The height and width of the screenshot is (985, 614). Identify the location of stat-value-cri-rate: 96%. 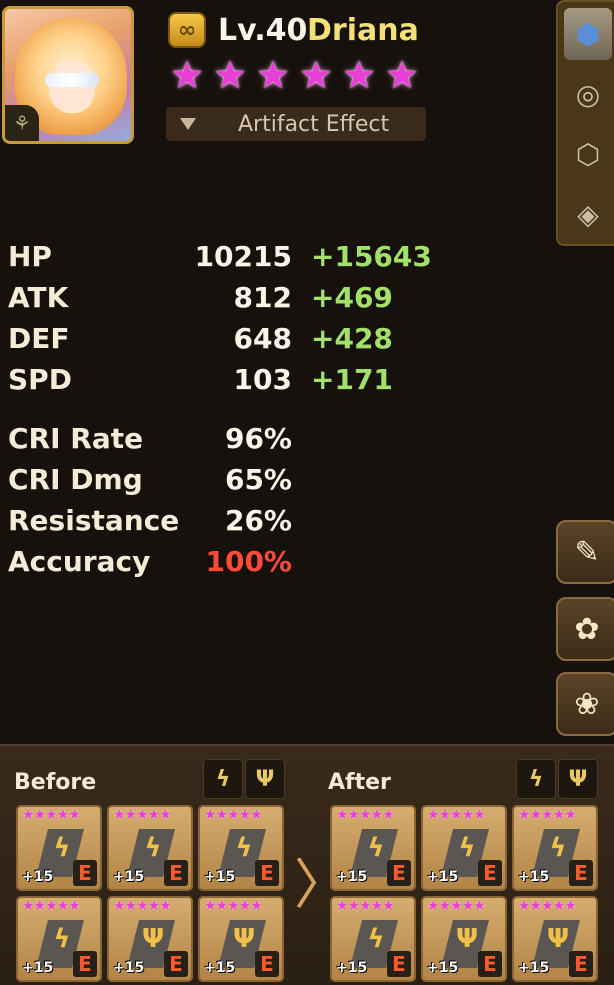
(258, 438).